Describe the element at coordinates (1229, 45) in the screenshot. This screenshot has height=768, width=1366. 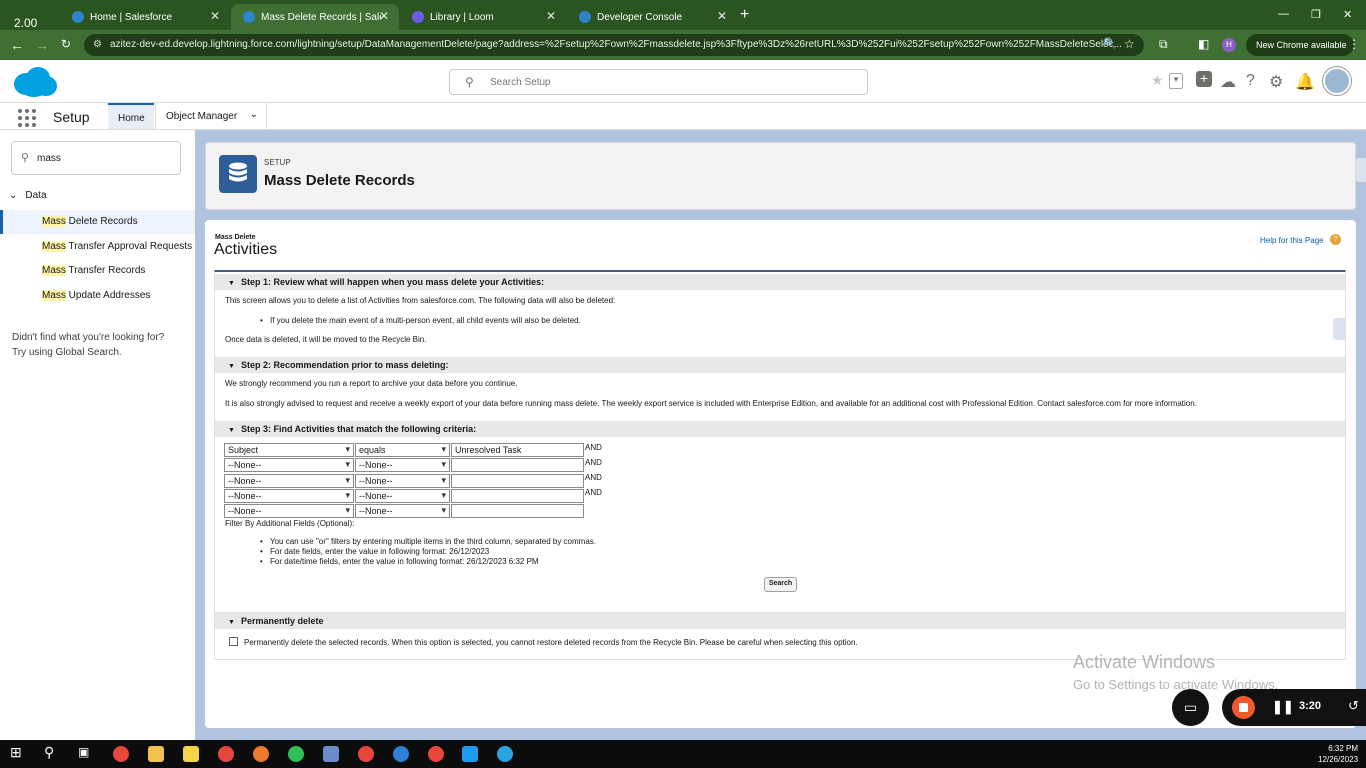
I see `profile-icon: H` at that location.